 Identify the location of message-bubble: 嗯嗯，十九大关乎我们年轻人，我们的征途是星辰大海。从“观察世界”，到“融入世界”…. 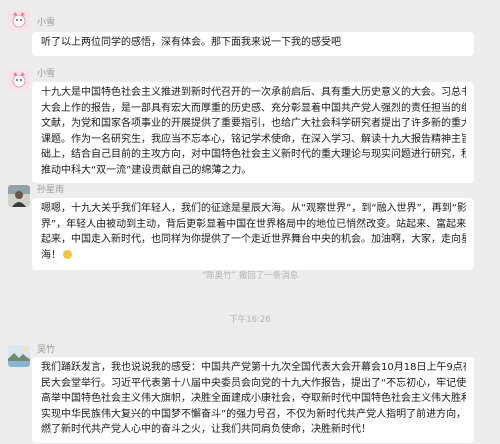
(253, 234).